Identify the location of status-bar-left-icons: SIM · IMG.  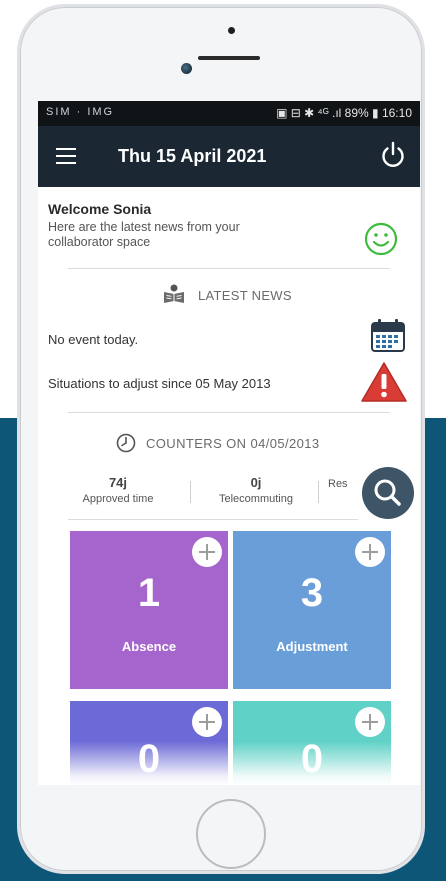
(80, 112).